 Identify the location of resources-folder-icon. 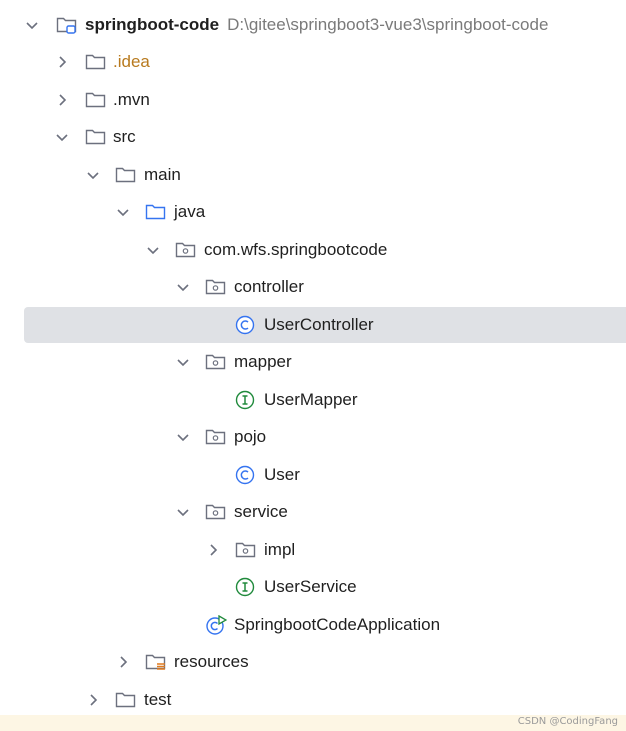
(156, 662).